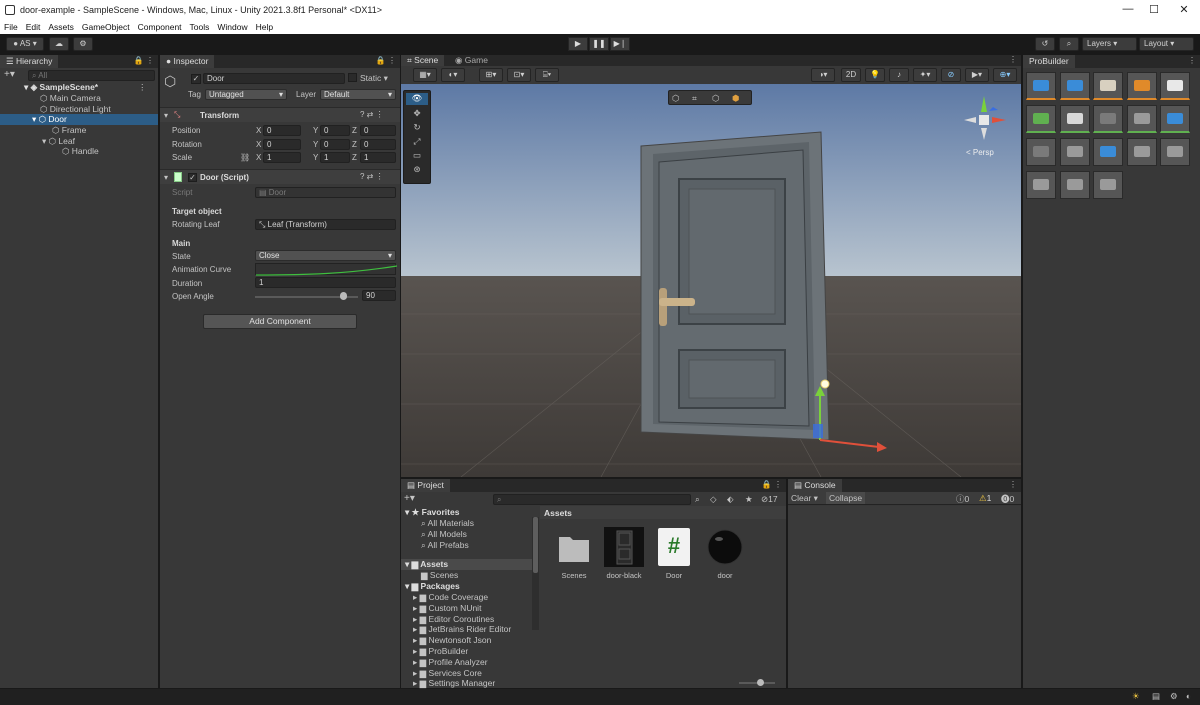 This screenshot has height=705, width=1200. I want to click on transform-header: ▾ ⤡ Transform ? ⇄ ⋮, so click(280, 114).